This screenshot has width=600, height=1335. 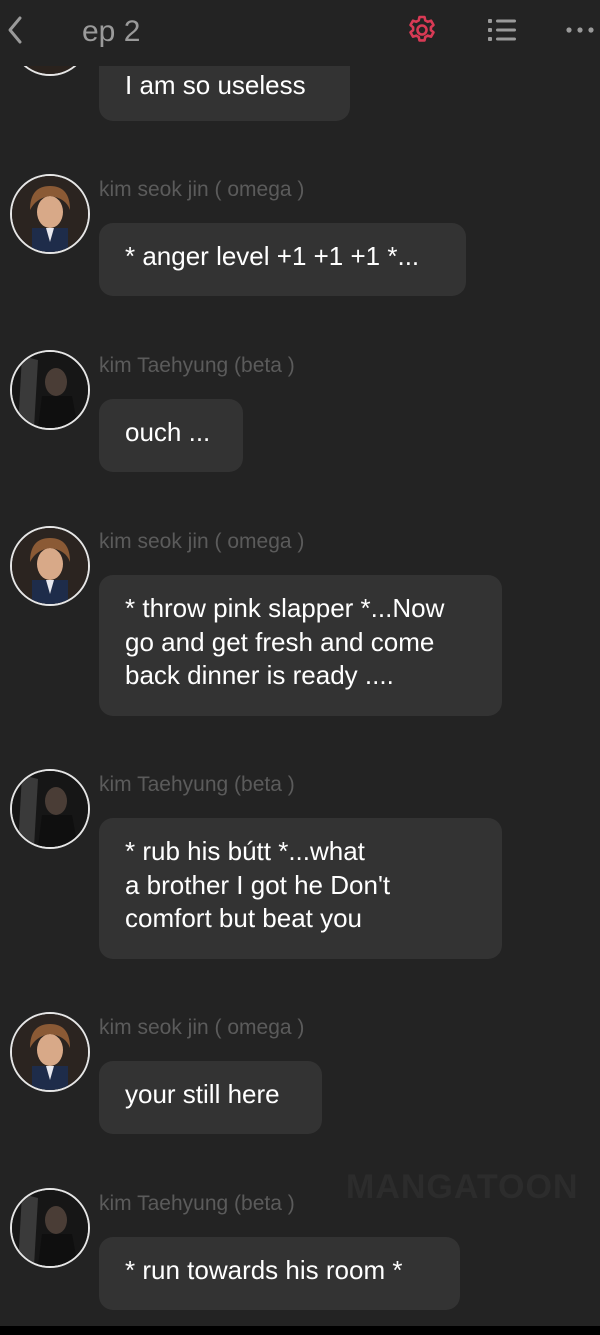 What do you see at coordinates (258, 884) in the screenshot?
I see `message-text-line: a brother I got he Don't` at bounding box center [258, 884].